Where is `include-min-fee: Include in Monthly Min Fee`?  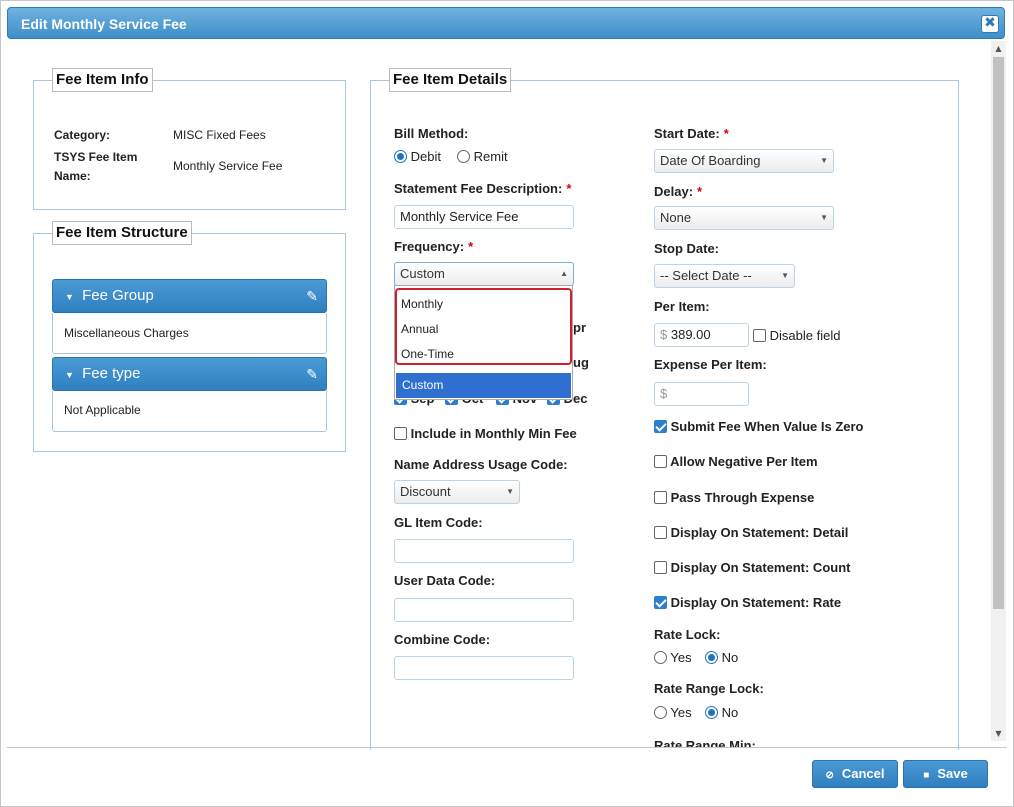 include-min-fee: Include in Monthly Min Fee is located at coordinates (485, 433).